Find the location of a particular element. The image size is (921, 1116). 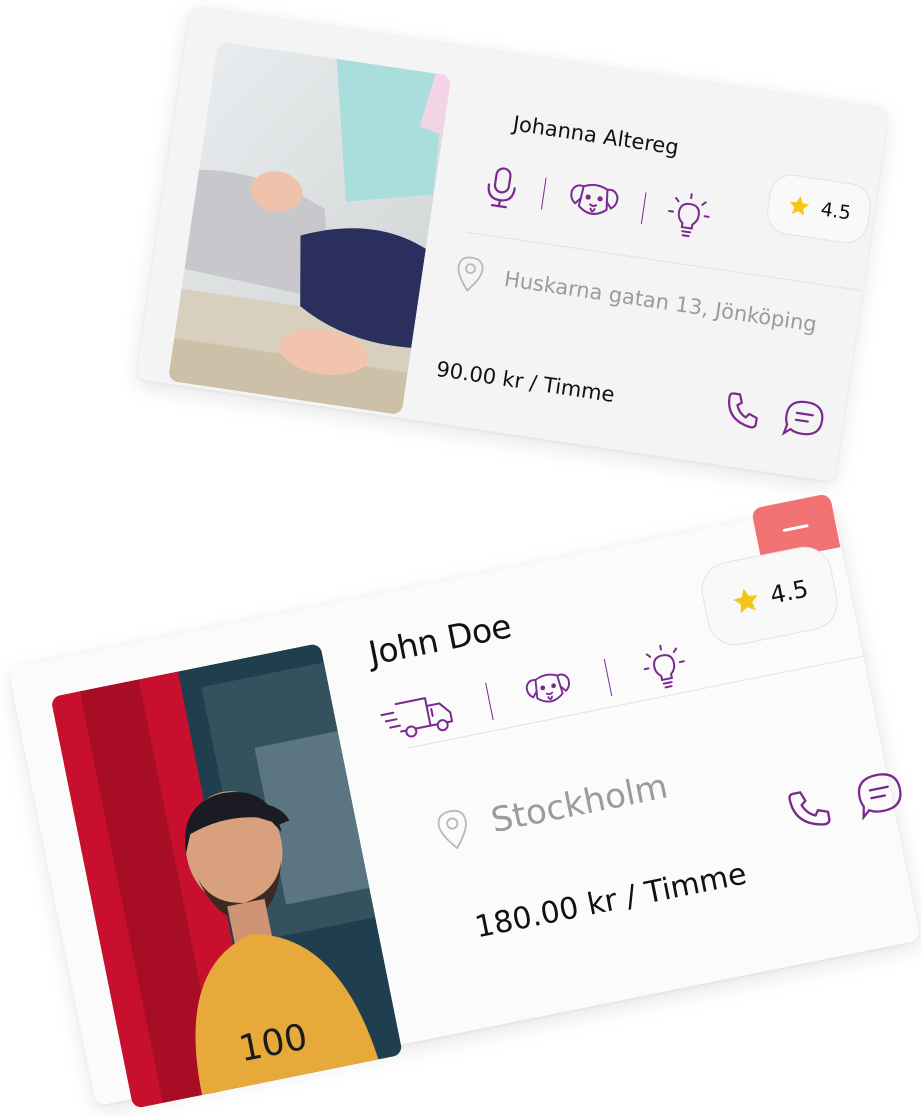

location-text: Stockholm is located at coordinates (579, 804).